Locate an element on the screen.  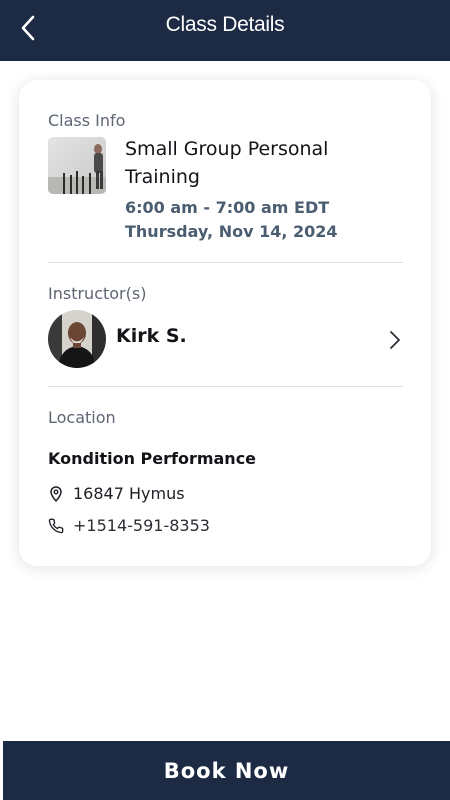
class-thumbnail is located at coordinates (77, 165).